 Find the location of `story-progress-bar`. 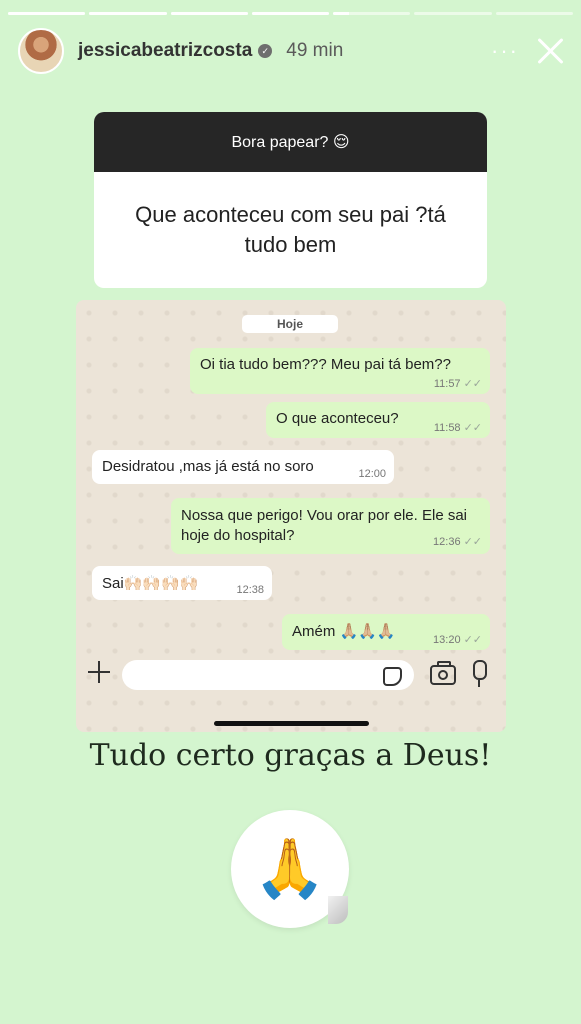

story-progress-bar is located at coordinates (290, 13).